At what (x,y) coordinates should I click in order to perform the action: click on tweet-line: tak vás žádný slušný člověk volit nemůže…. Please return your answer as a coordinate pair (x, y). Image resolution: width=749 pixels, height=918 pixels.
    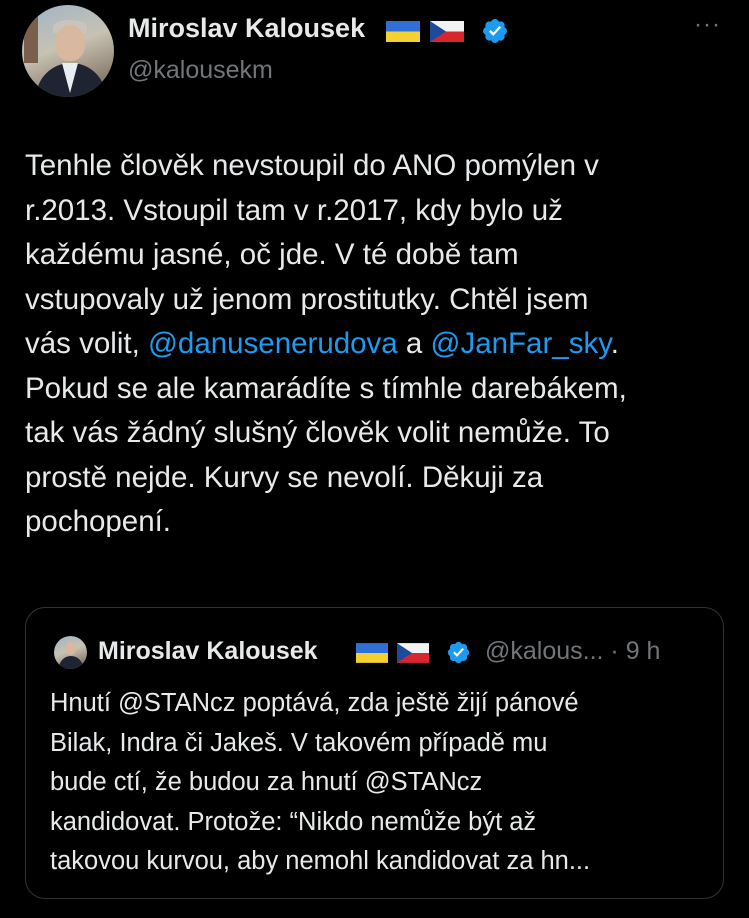
    Looking at the image, I should click on (317, 432).